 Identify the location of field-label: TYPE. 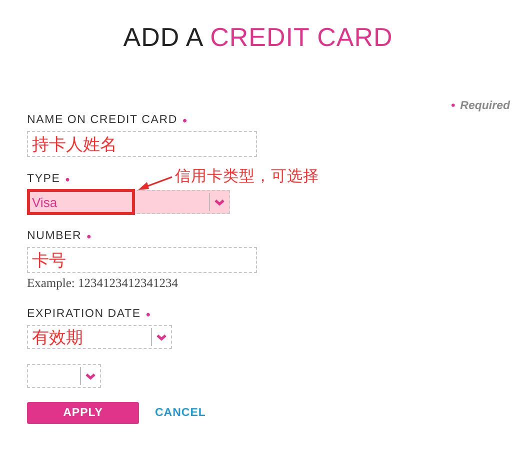
(43, 179).